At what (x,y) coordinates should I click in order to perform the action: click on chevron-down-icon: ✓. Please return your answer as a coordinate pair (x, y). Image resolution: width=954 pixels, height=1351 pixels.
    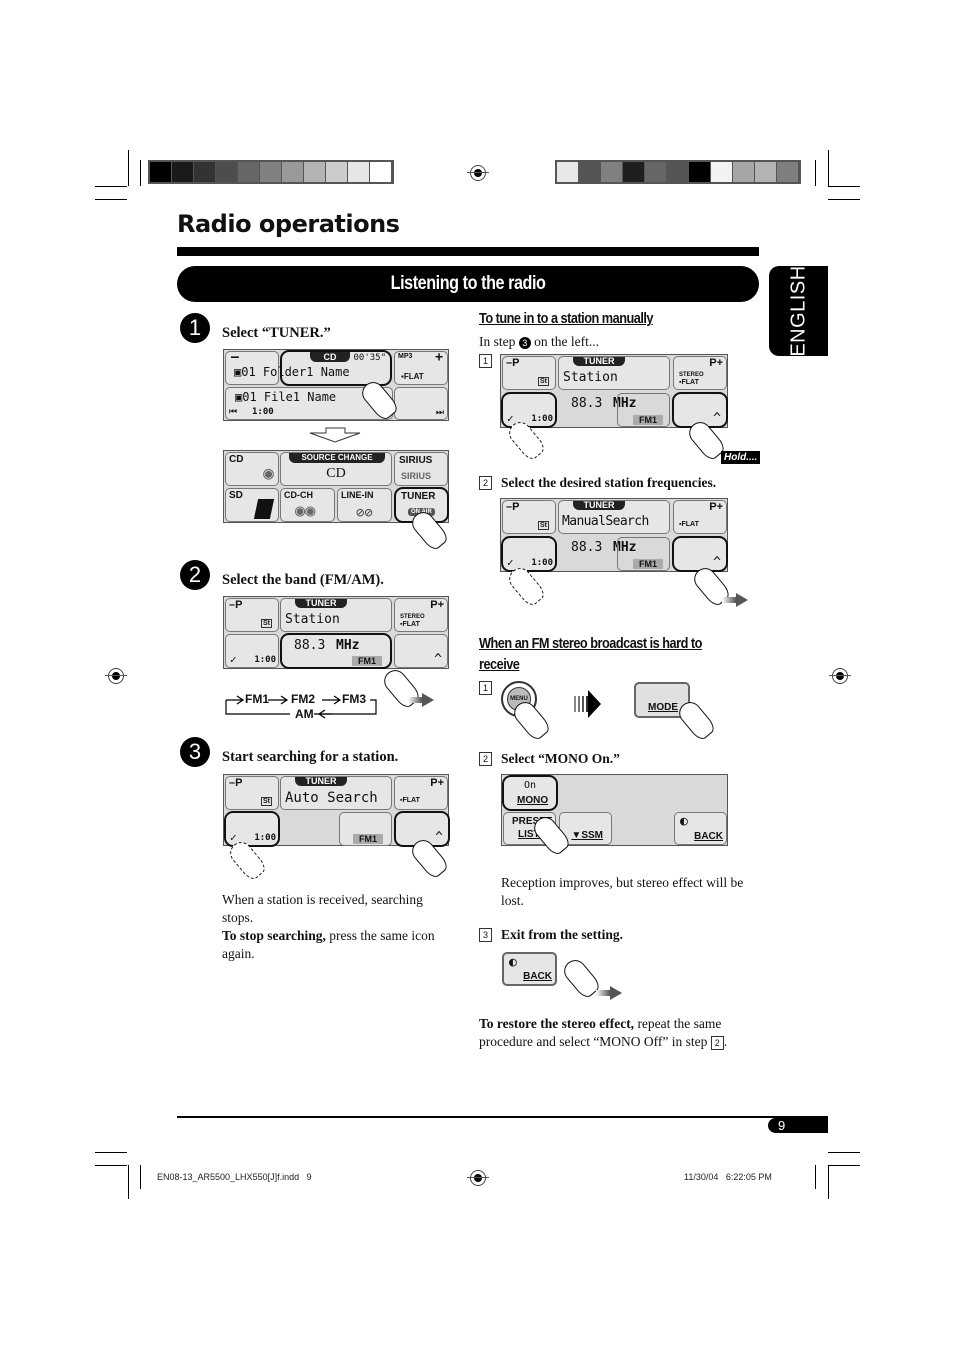
    Looking at the image, I should click on (510, 562).